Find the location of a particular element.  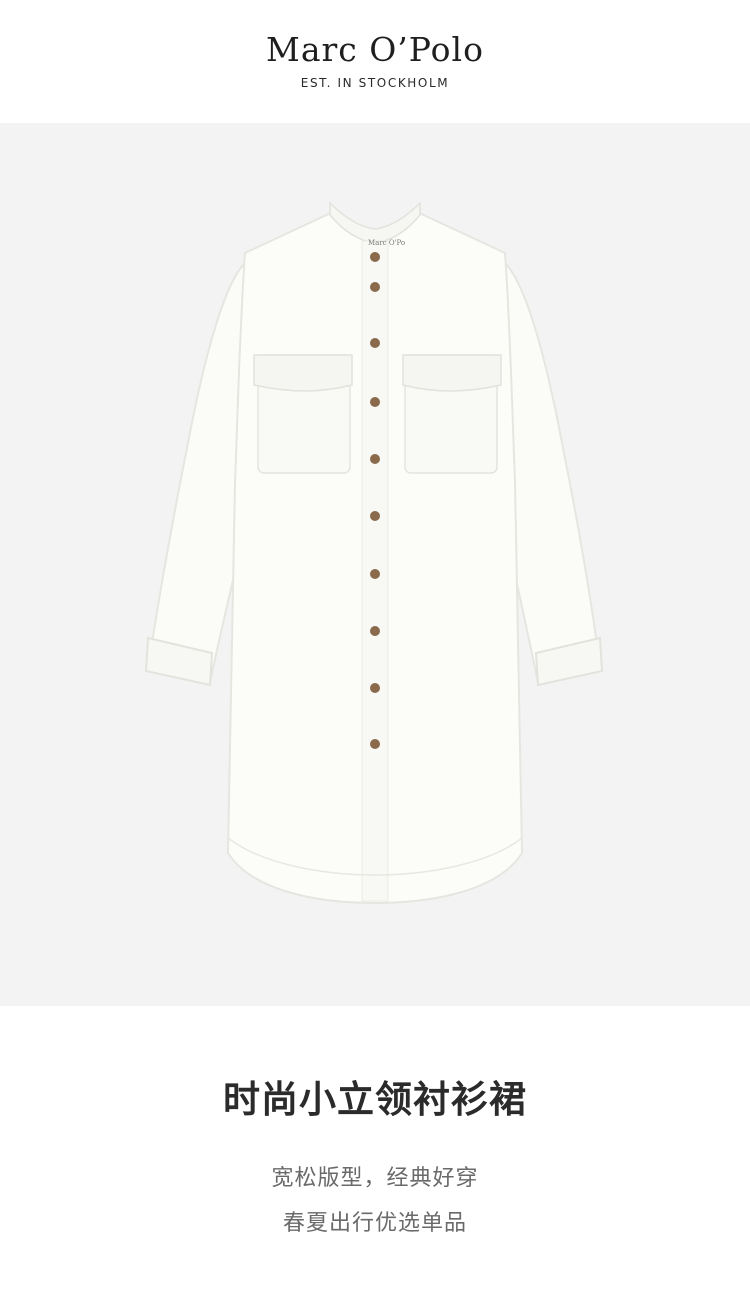

header: Marc O’Polo EST. IN STOCKHOLM is located at coordinates (375, 61).